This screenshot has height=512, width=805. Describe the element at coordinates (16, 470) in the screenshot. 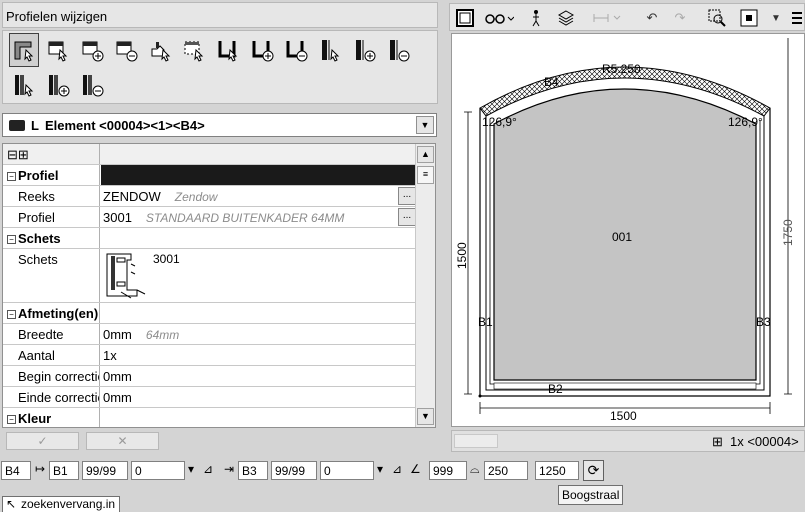

I see `profile-field: B4` at that location.